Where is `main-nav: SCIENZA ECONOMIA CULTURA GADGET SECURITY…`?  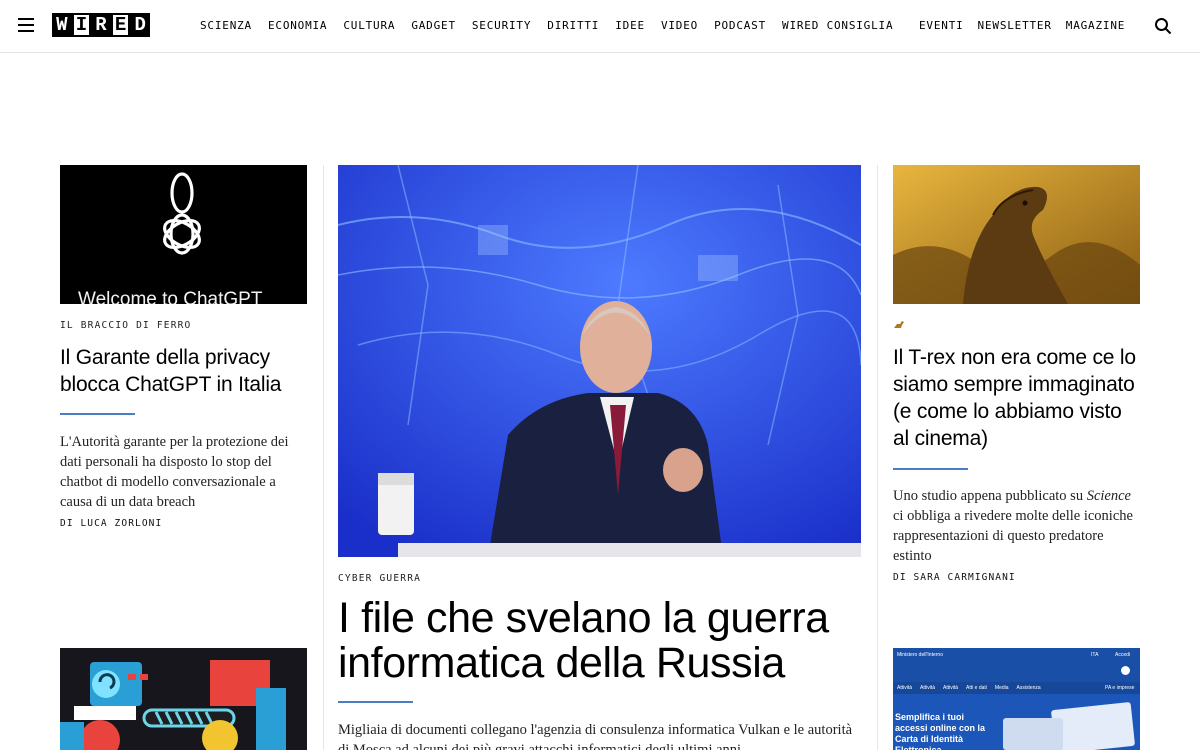
main-nav: SCIENZA ECONOMIA CULTURA GADGET SECURITY… is located at coordinates (546, 25).